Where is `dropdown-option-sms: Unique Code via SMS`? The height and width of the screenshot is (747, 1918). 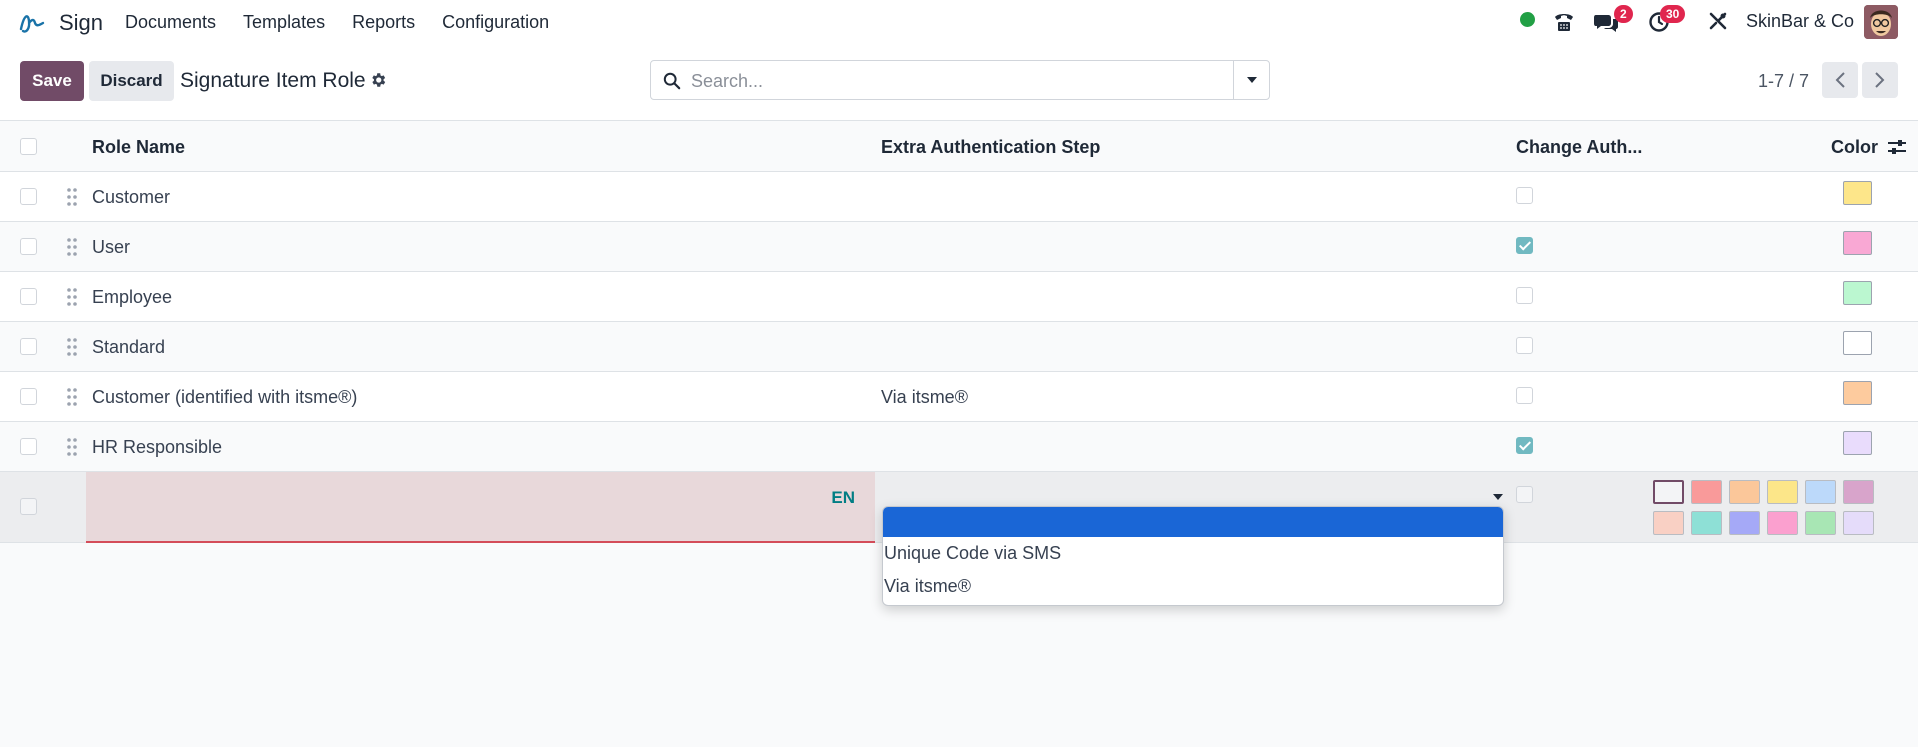 dropdown-option-sms: Unique Code via SMS is located at coordinates (1193, 553).